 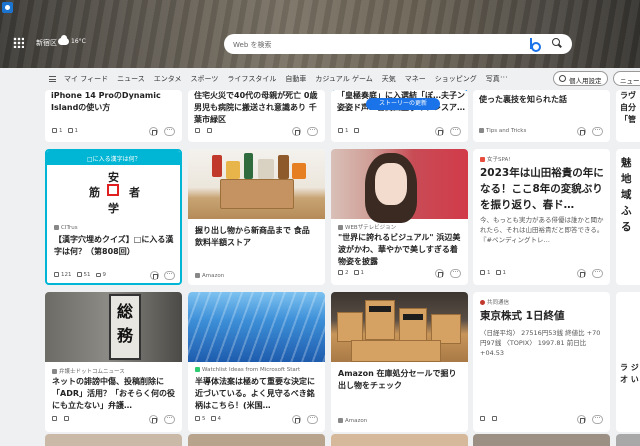 What do you see at coordinates (131, 79) in the screenshot?
I see `tab-news: ニュース` at bounding box center [131, 79].